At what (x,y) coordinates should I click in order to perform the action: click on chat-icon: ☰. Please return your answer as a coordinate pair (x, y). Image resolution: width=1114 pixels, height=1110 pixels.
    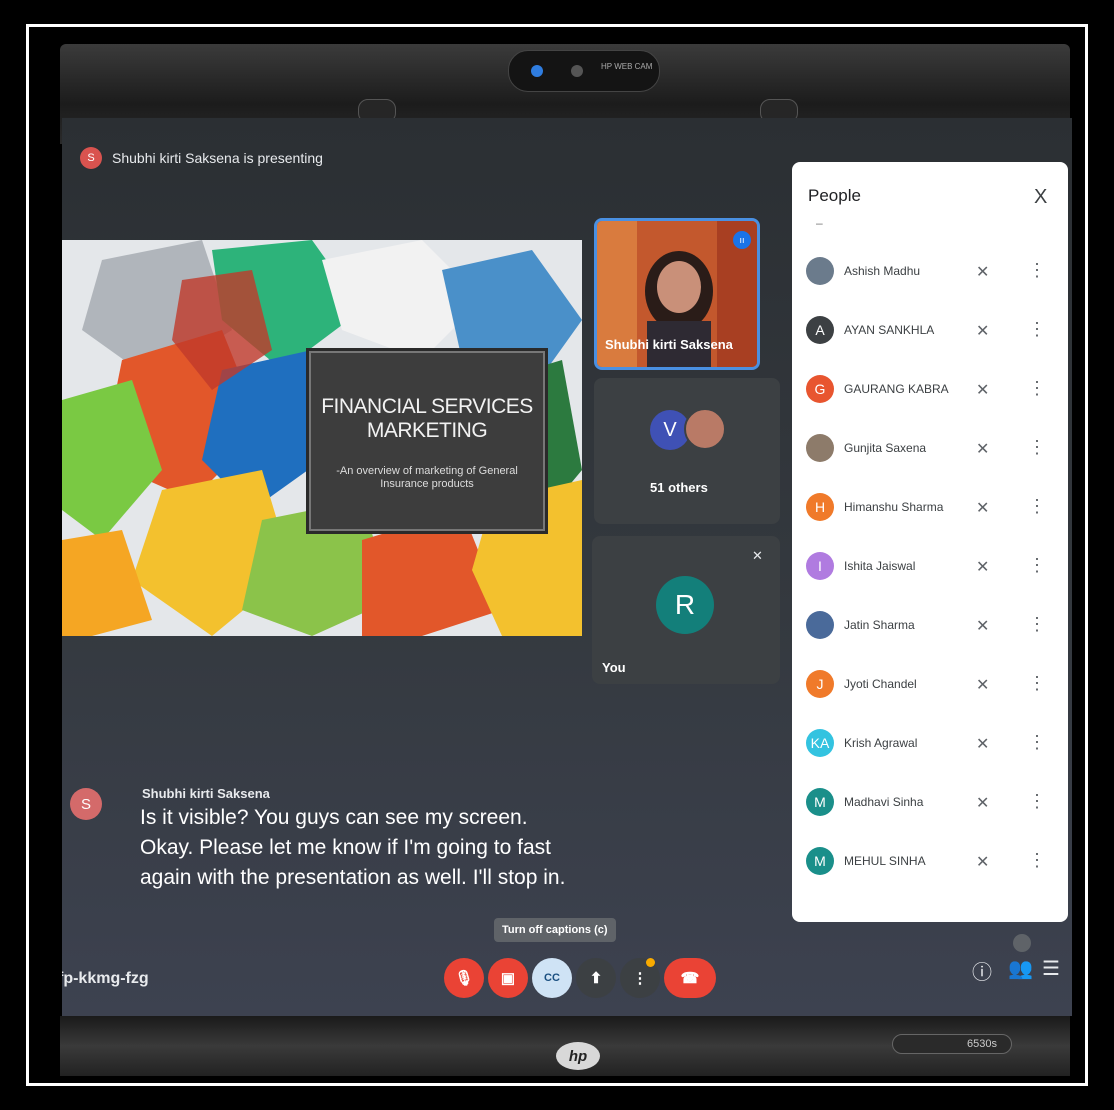
    Looking at the image, I should click on (1051, 968).